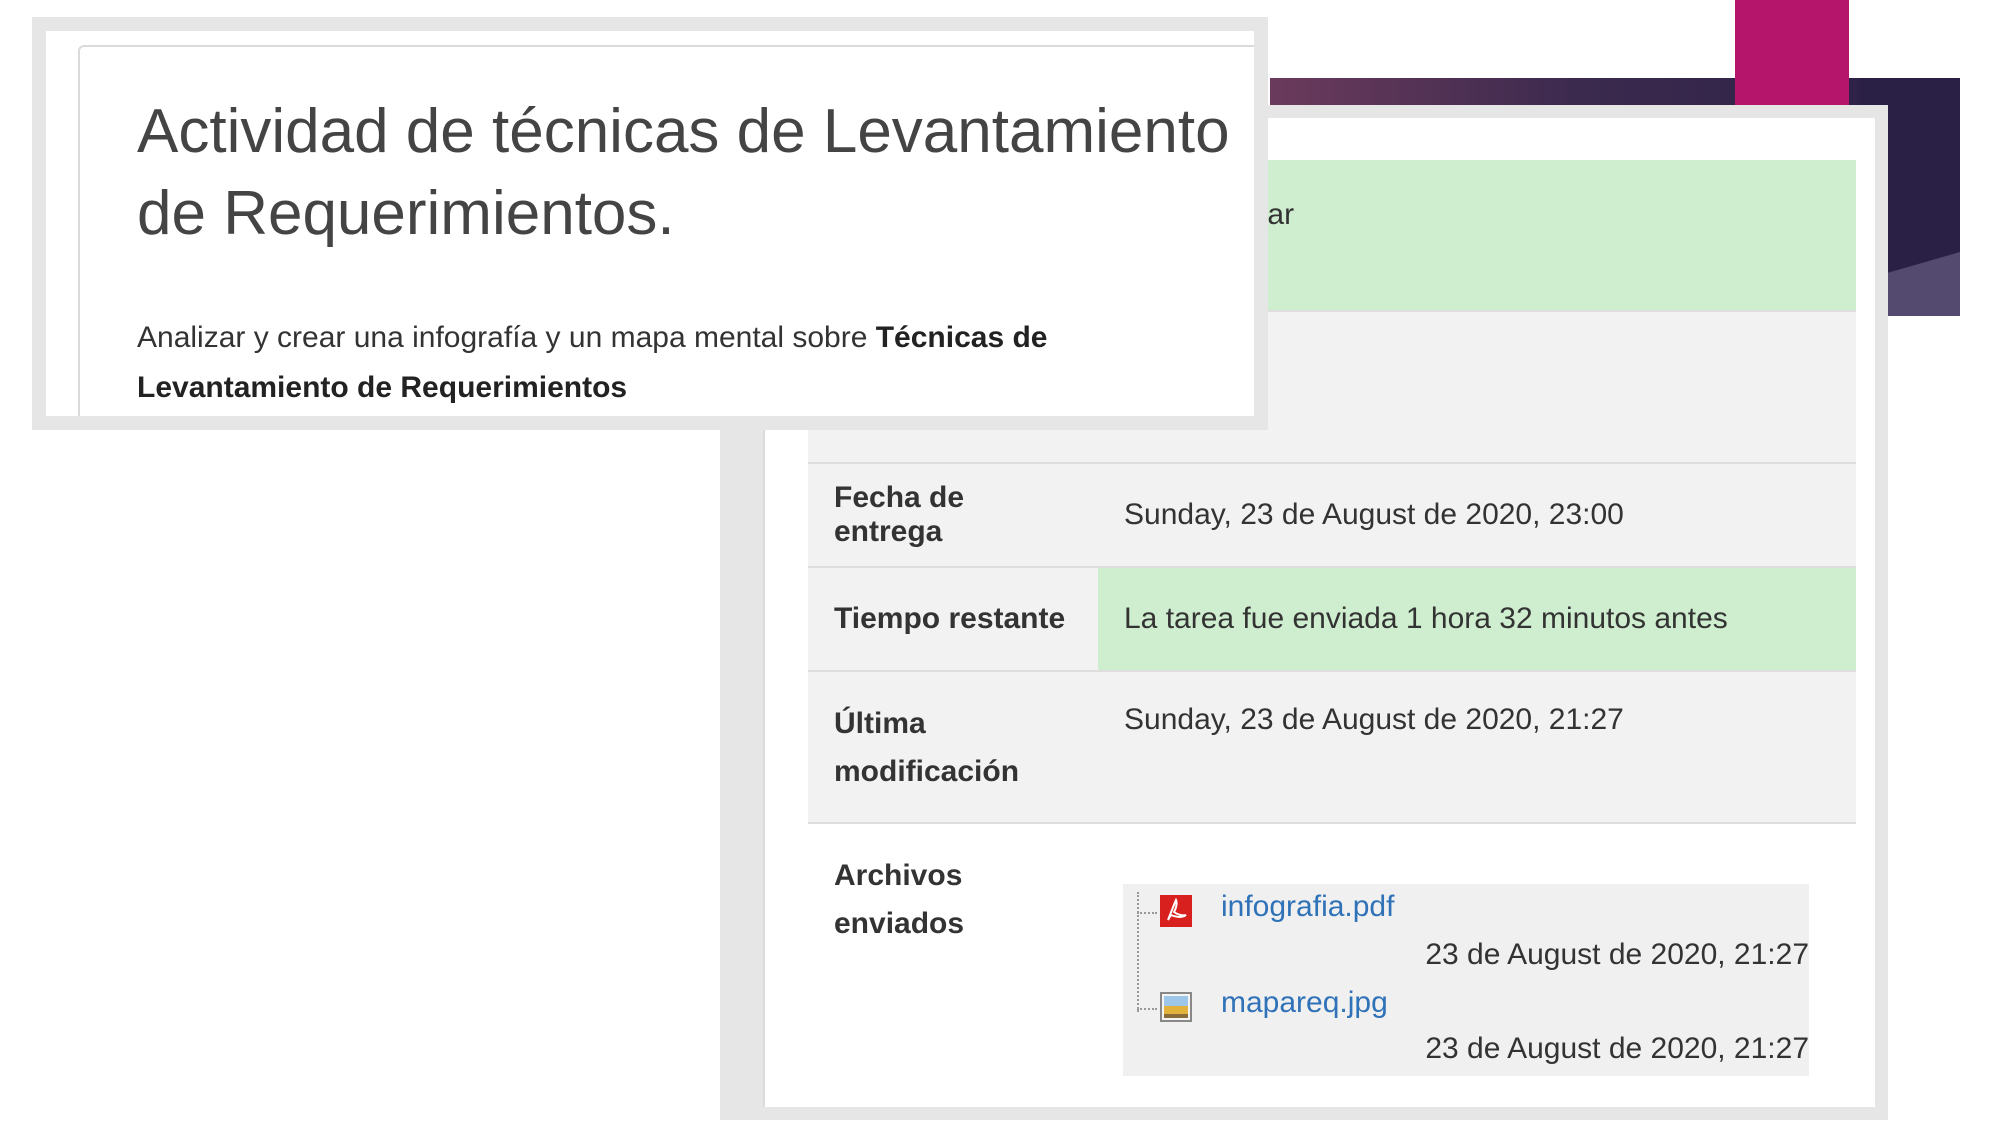 This screenshot has width=2000, height=1125. What do you see at coordinates (1477, 747) in the screenshot?
I see `last-modified-value: Sunday, 23 de August de 2020, 21:27` at bounding box center [1477, 747].